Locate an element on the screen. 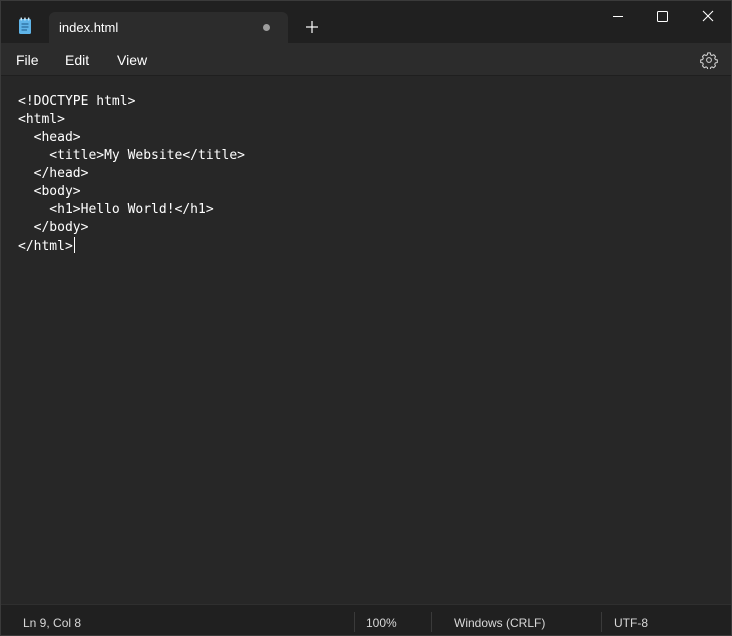 Image resolution: width=732 pixels, height=636 pixels. status-bar: Ln 9, Col 8 100% Windows (CRLF) UTF-8 is located at coordinates (366, 619).